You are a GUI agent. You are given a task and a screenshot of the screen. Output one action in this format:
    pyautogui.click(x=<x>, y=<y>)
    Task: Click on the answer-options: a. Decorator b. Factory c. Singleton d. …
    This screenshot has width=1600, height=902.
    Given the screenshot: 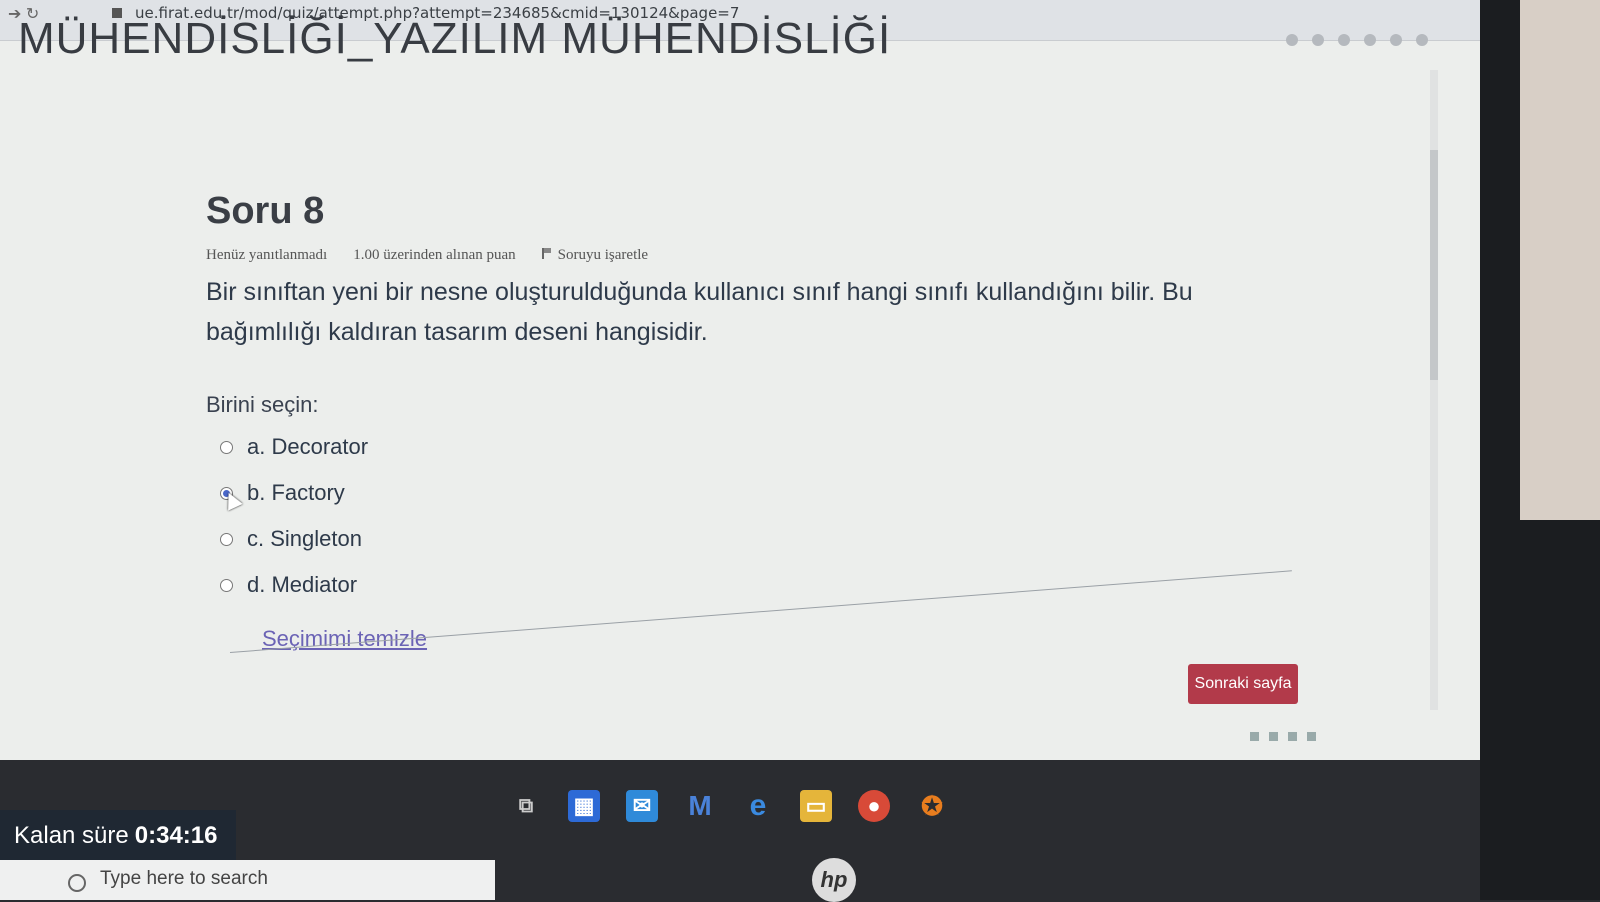 What is the action you would take?
    pyautogui.click(x=753, y=516)
    